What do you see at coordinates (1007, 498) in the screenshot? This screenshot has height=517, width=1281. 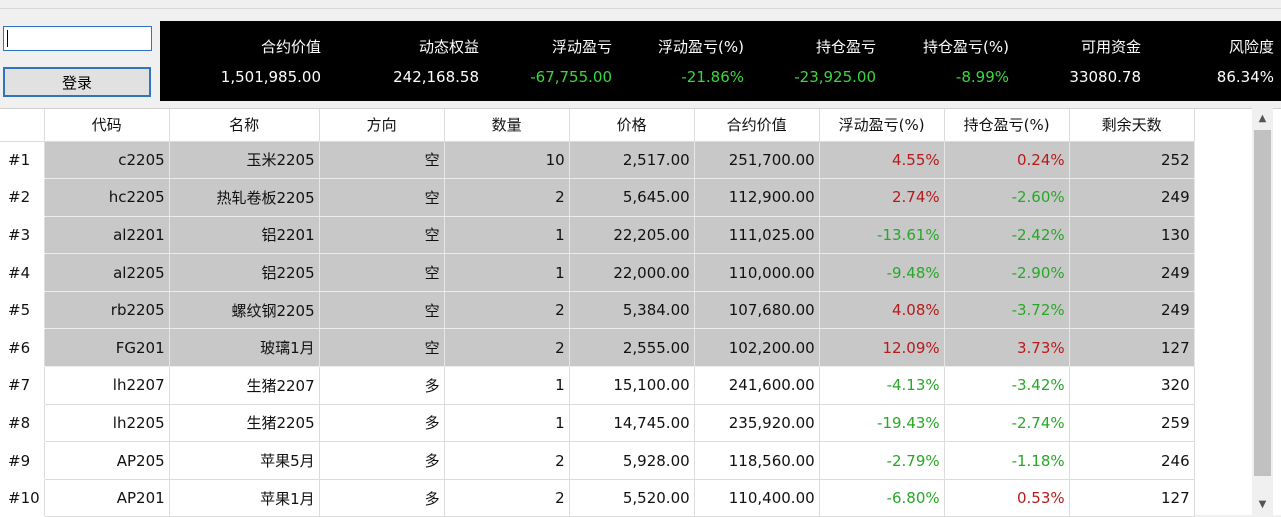 I see `position-pnl-pct-cell: 0.53%` at bounding box center [1007, 498].